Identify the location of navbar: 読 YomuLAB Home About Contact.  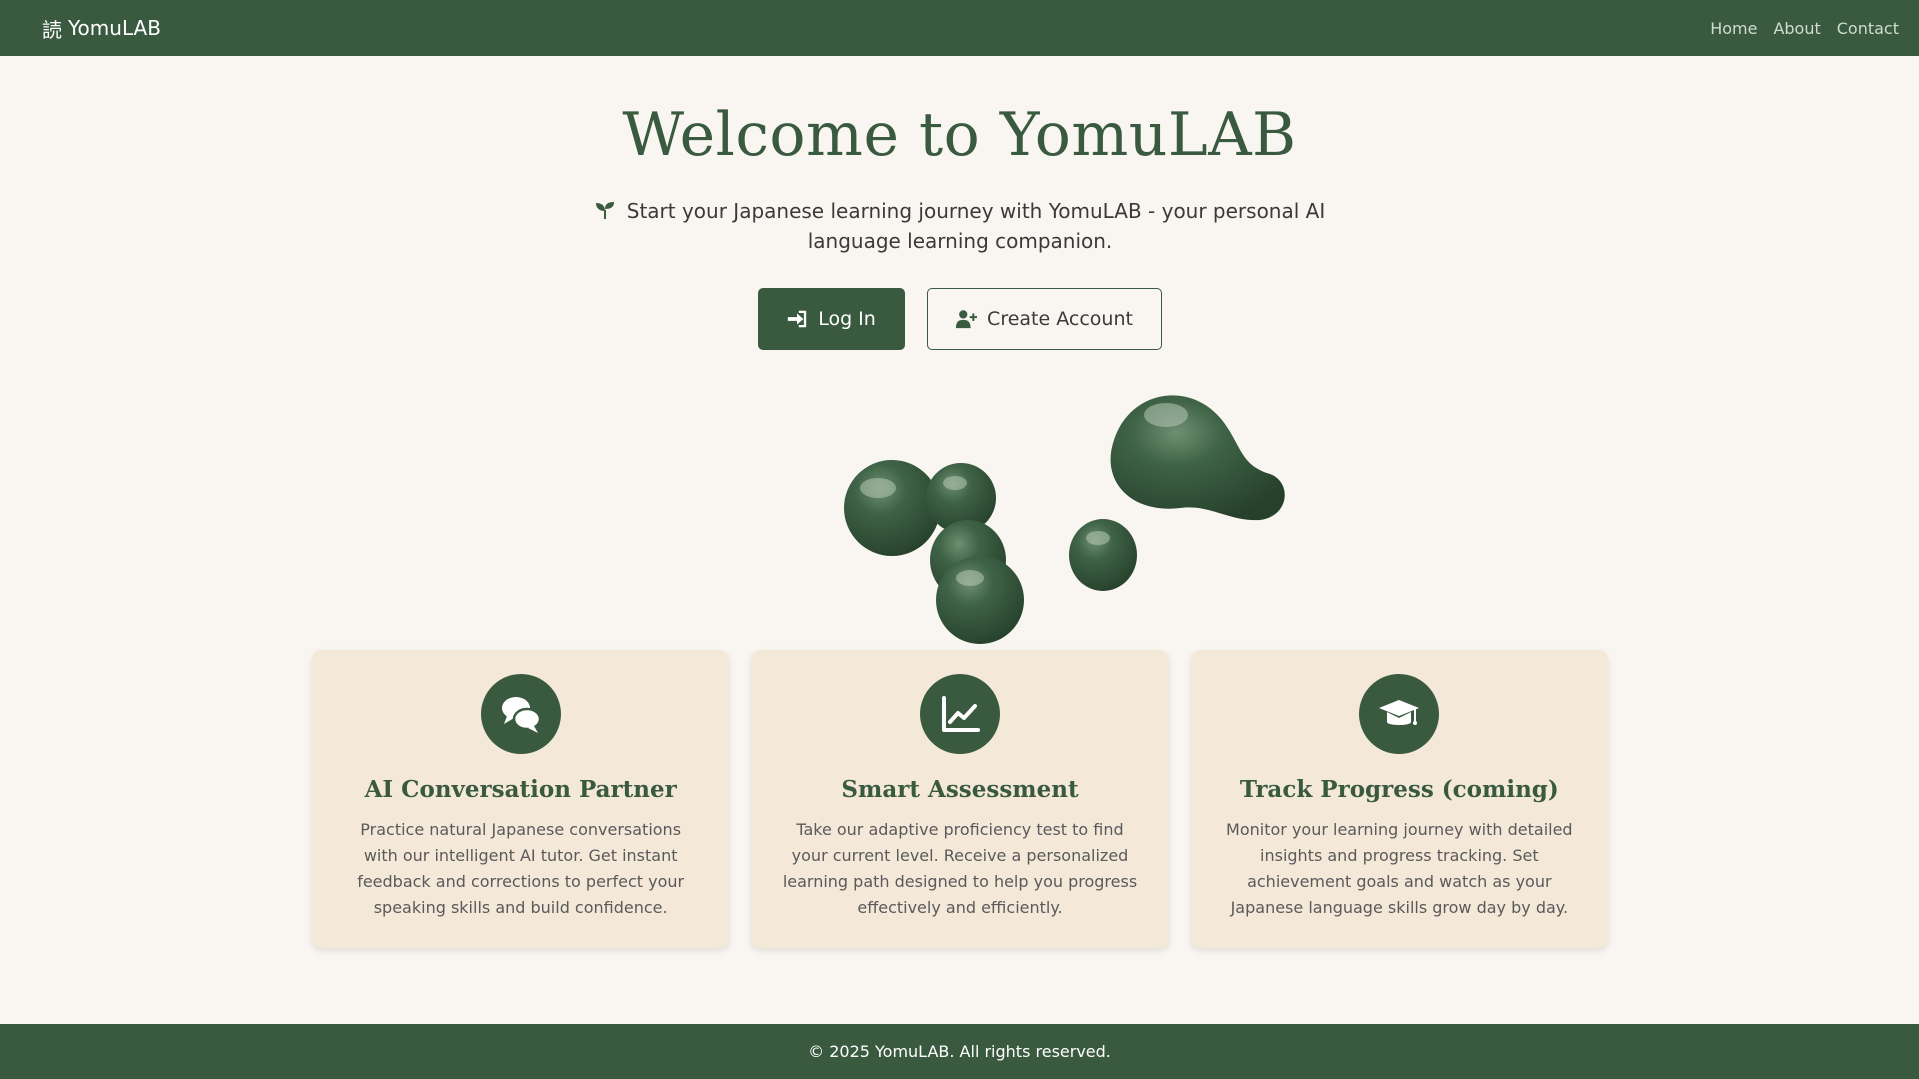
(959, 28).